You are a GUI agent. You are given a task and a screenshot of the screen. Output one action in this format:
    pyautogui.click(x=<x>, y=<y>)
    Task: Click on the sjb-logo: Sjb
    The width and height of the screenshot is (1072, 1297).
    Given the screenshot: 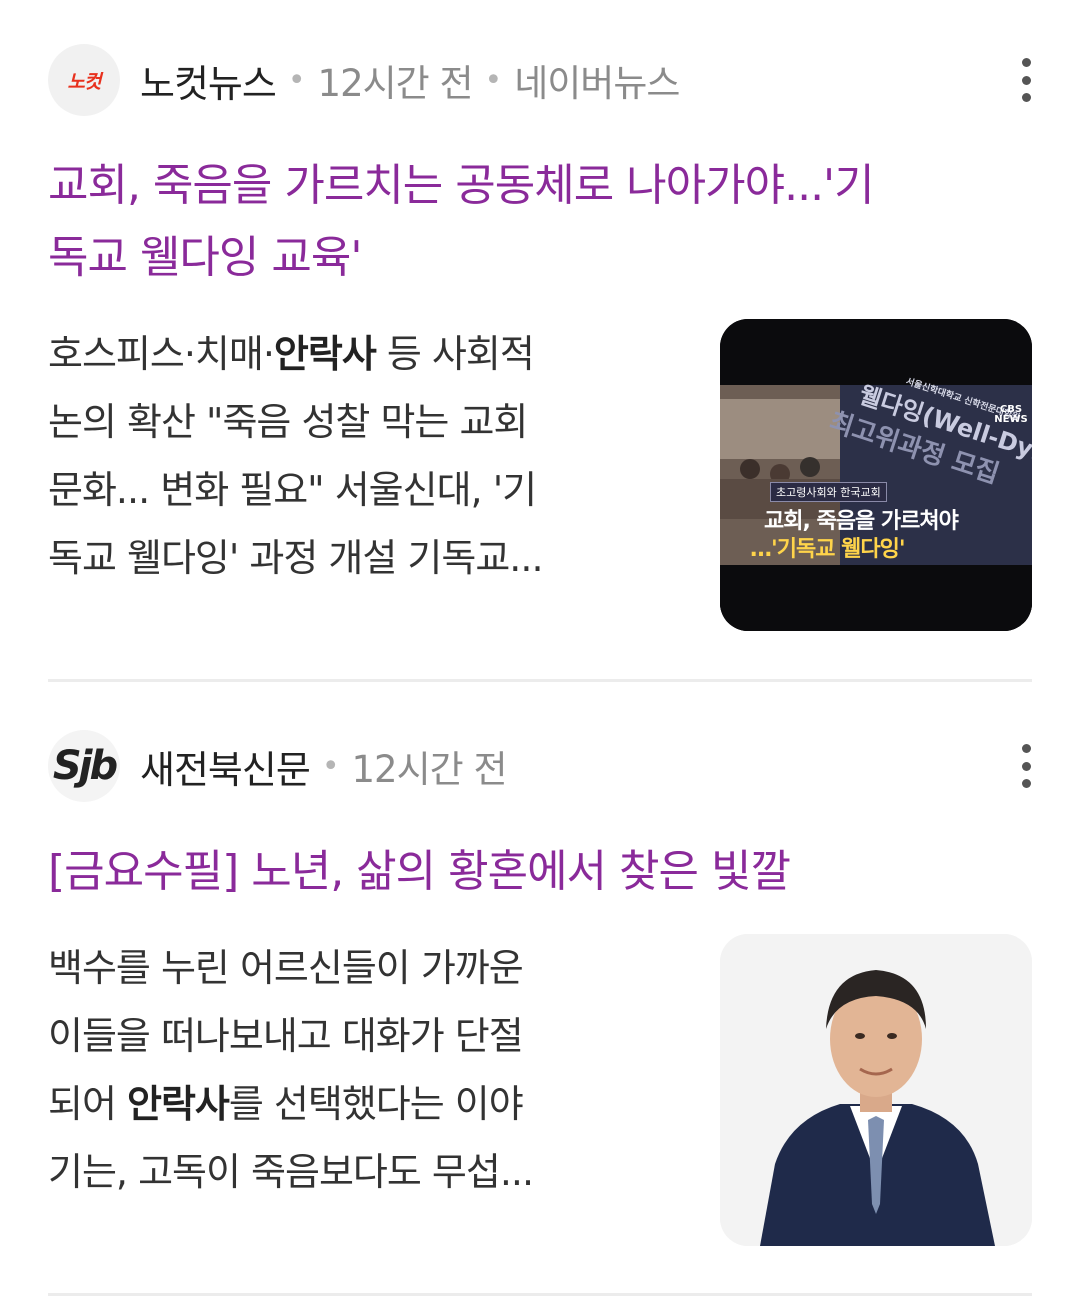 What is the action you would take?
    pyautogui.click(x=84, y=766)
    